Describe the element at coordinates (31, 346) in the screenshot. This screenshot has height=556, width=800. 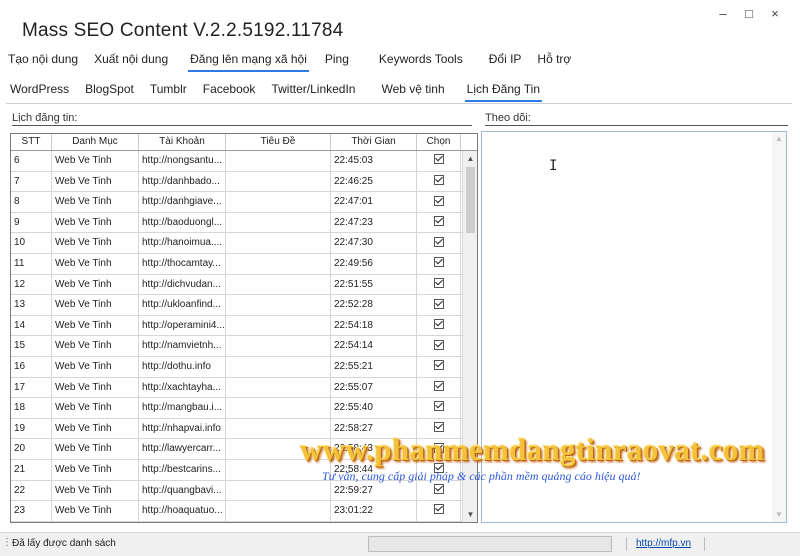
I see `cell-stt: 15` at that location.